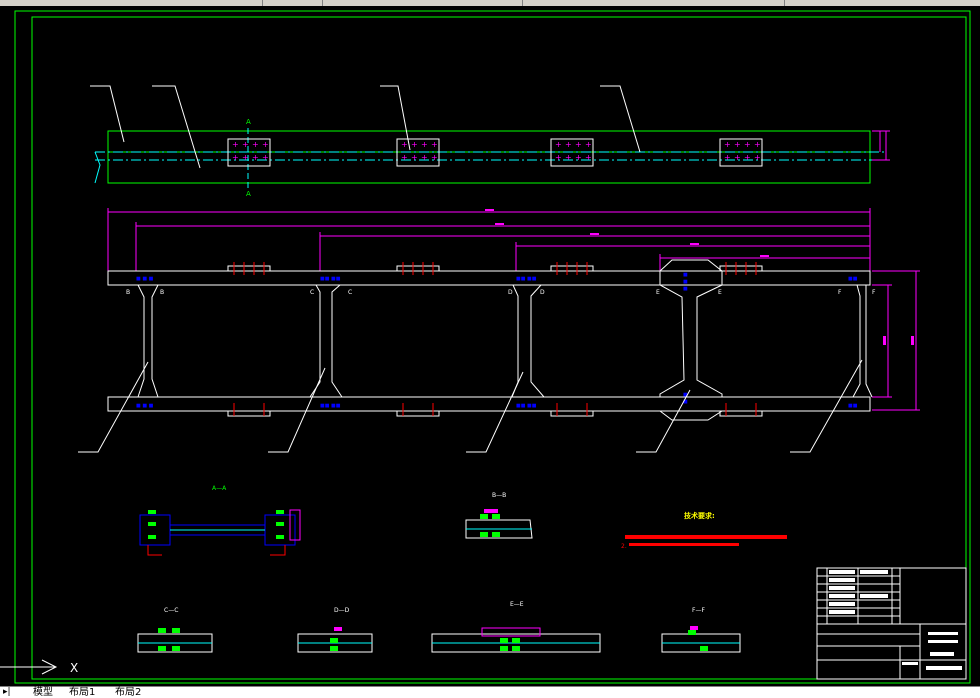 Image resolution: width=980 pixels, height=698 pixels. What do you see at coordinates (312, 292) in the screenshot?
I see `cut-mark-c-left: C` at bounding box center [312, 292].